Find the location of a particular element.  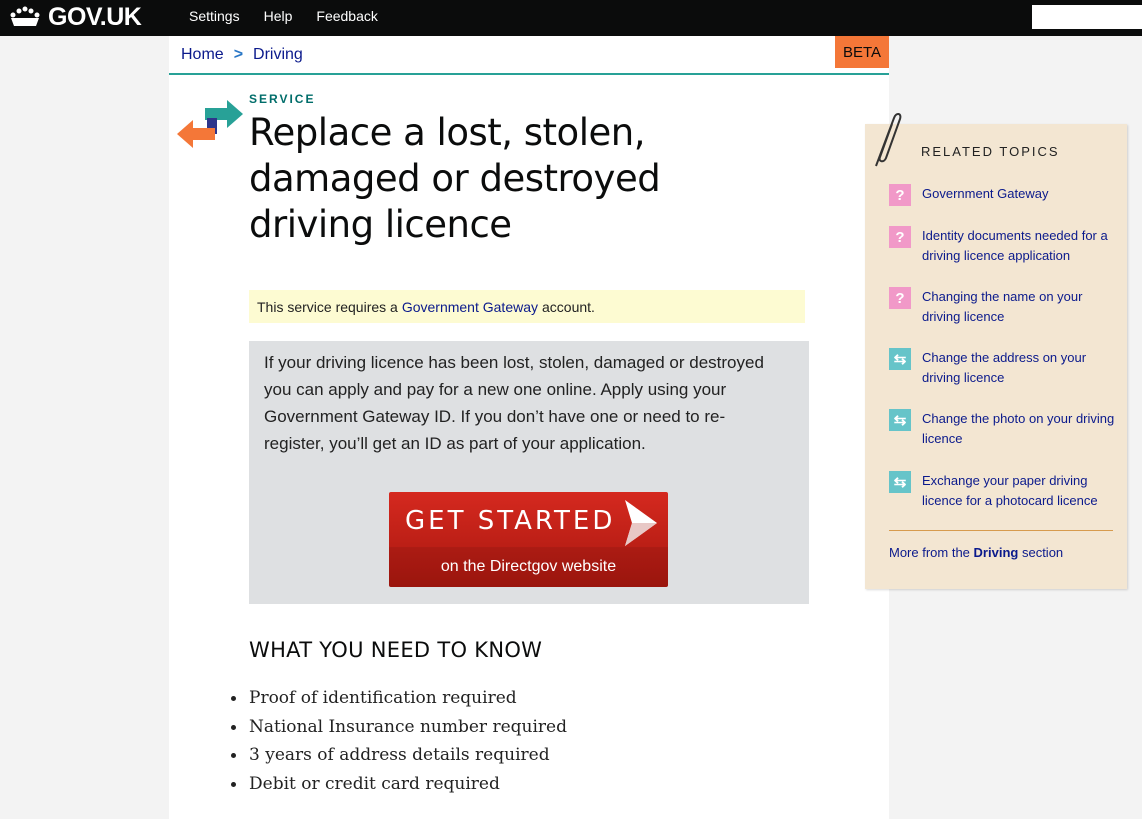

list-item: National Insurance number required is located at coordinates (399, 727).